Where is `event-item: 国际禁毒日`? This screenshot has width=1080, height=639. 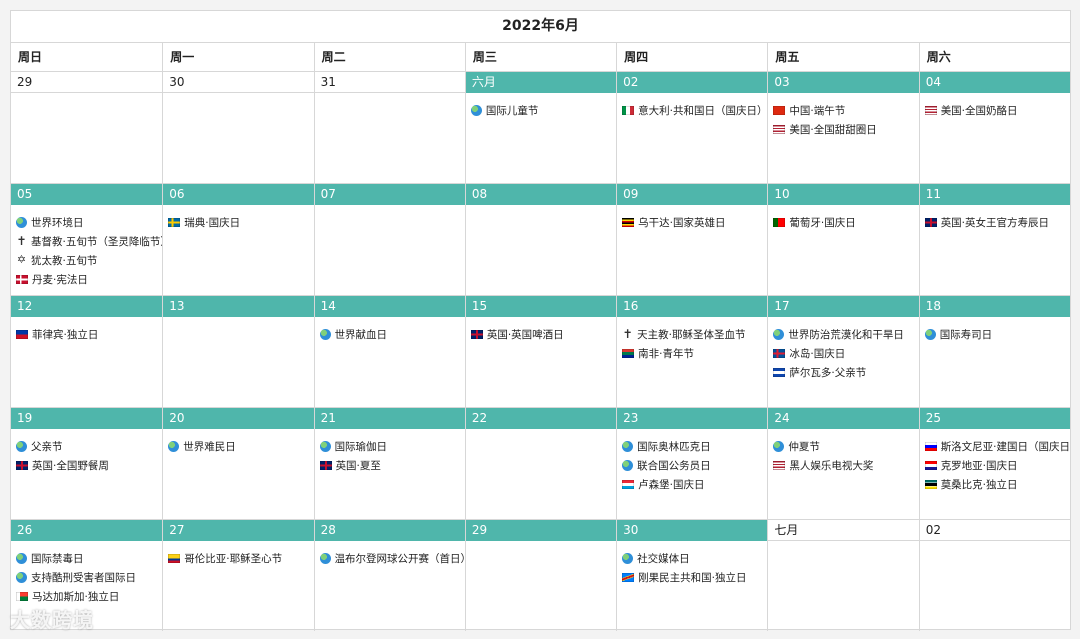 event-item: 国际禁毒日 is located at coordinates (89, 558).